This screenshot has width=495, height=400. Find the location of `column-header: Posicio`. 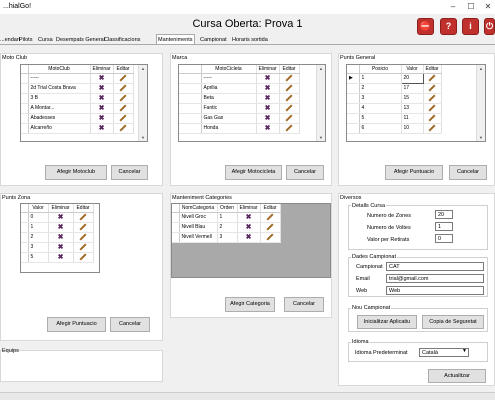

column-header: Posicio is located at coordinates (380, 69).